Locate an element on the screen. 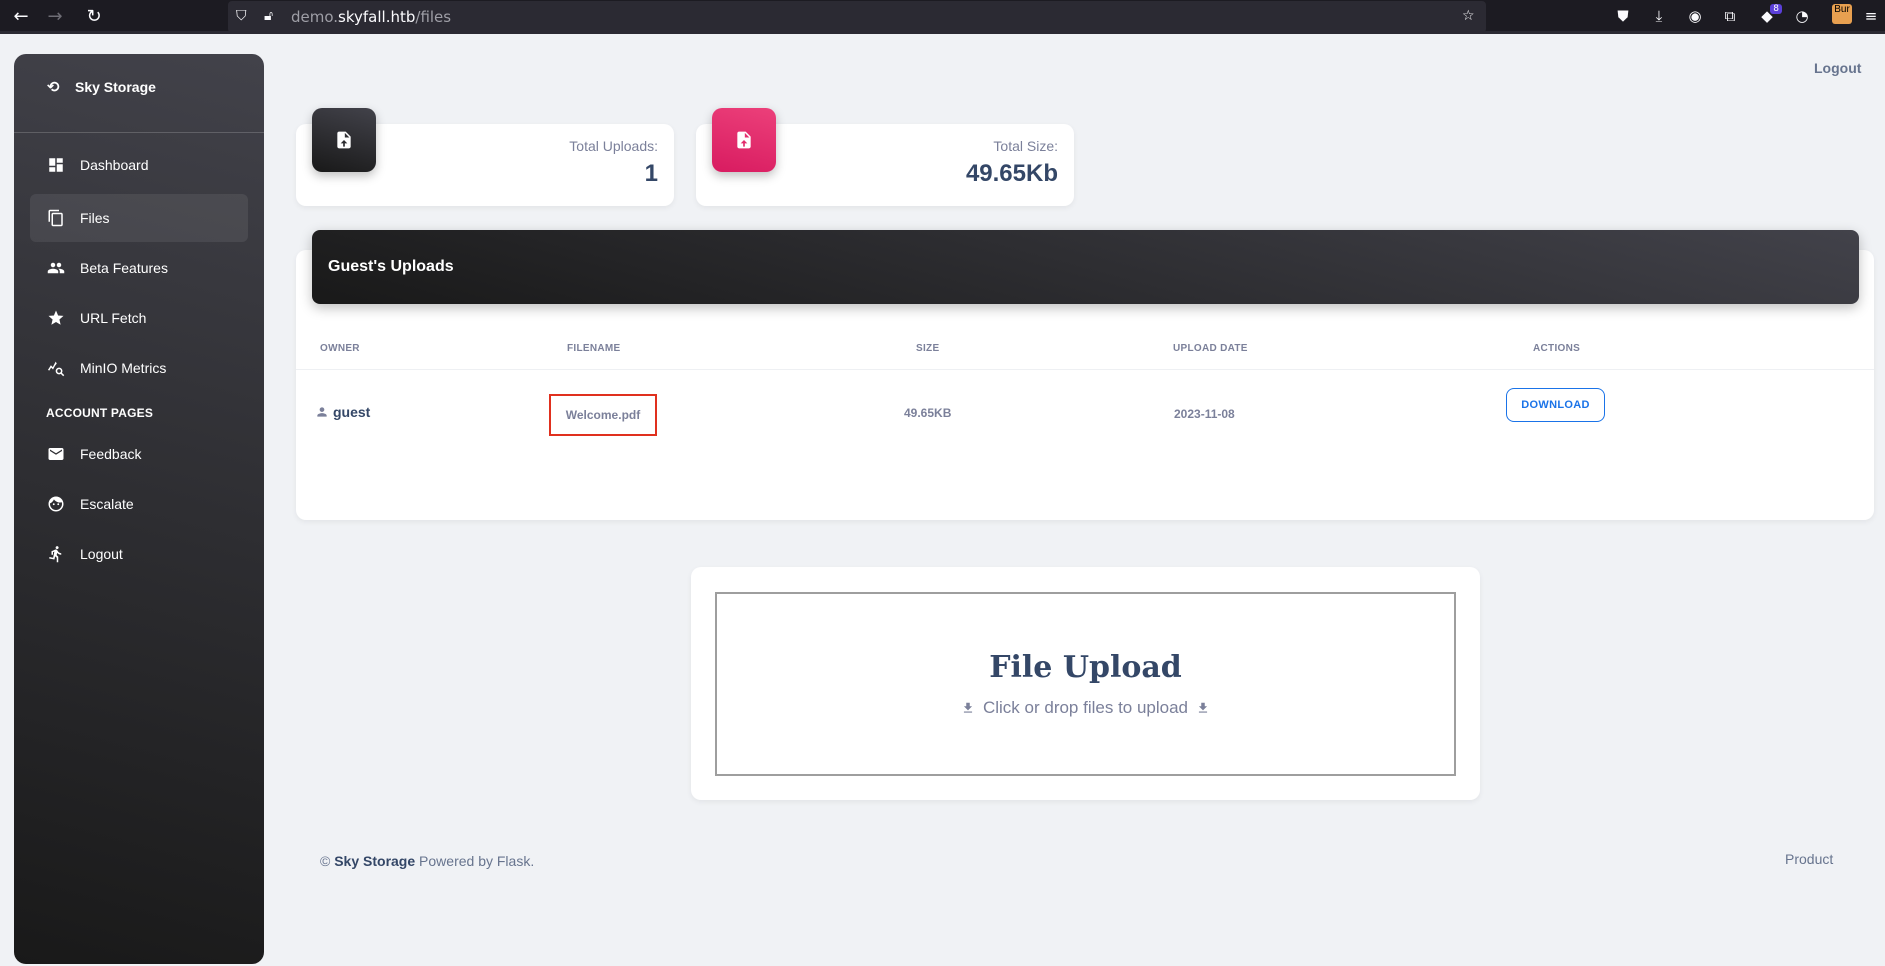 The image size is (1885, 966). people-icon is located at coordinates (56, 268).